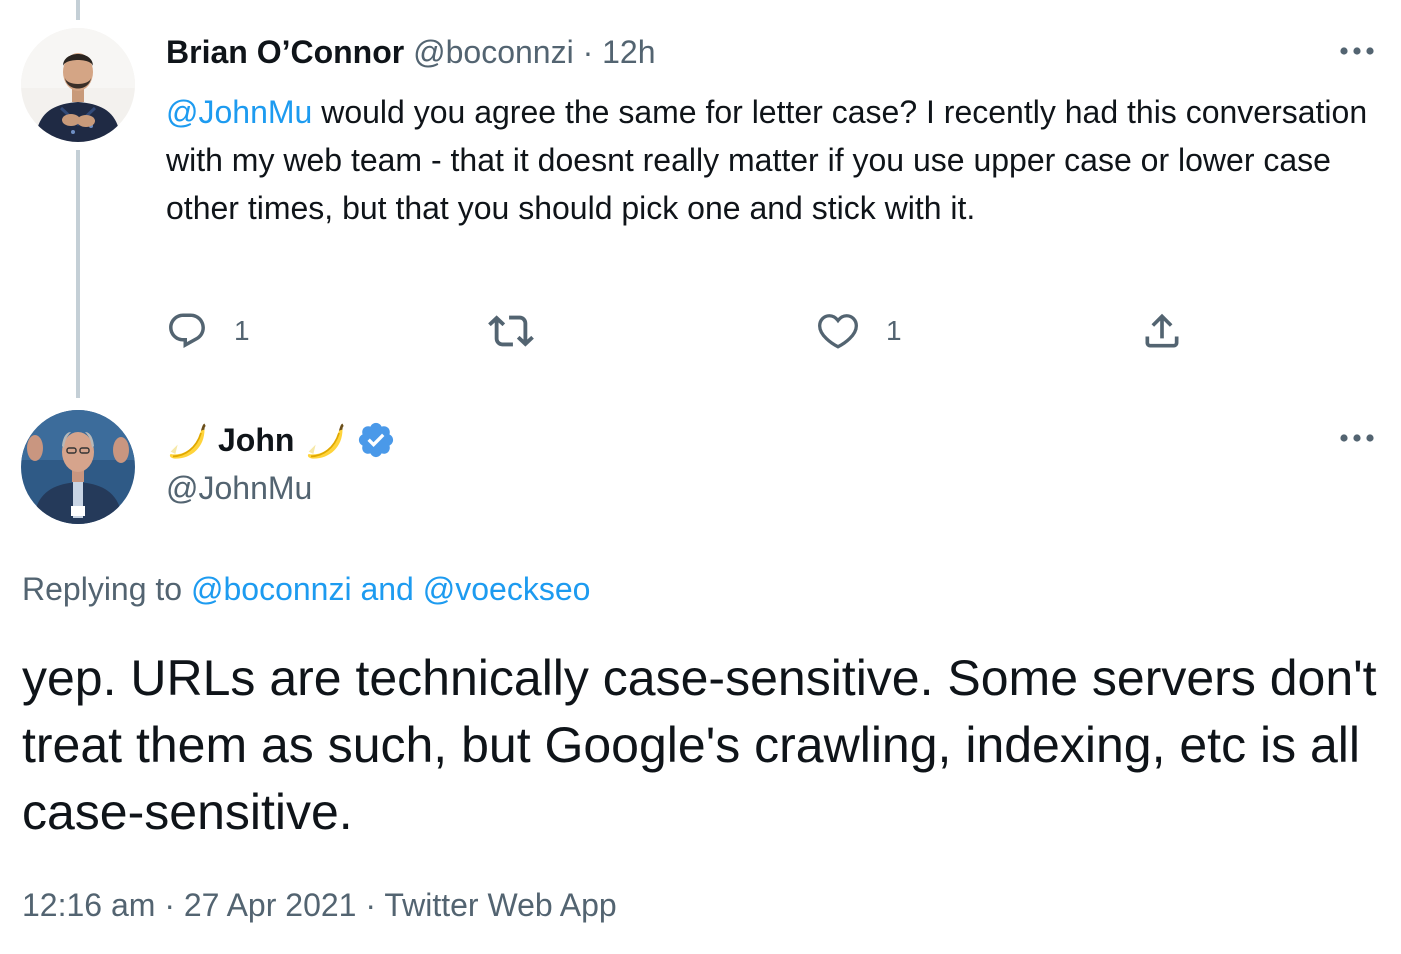  I want to click on author-name: Brian O’Connor, so click(285, 52).